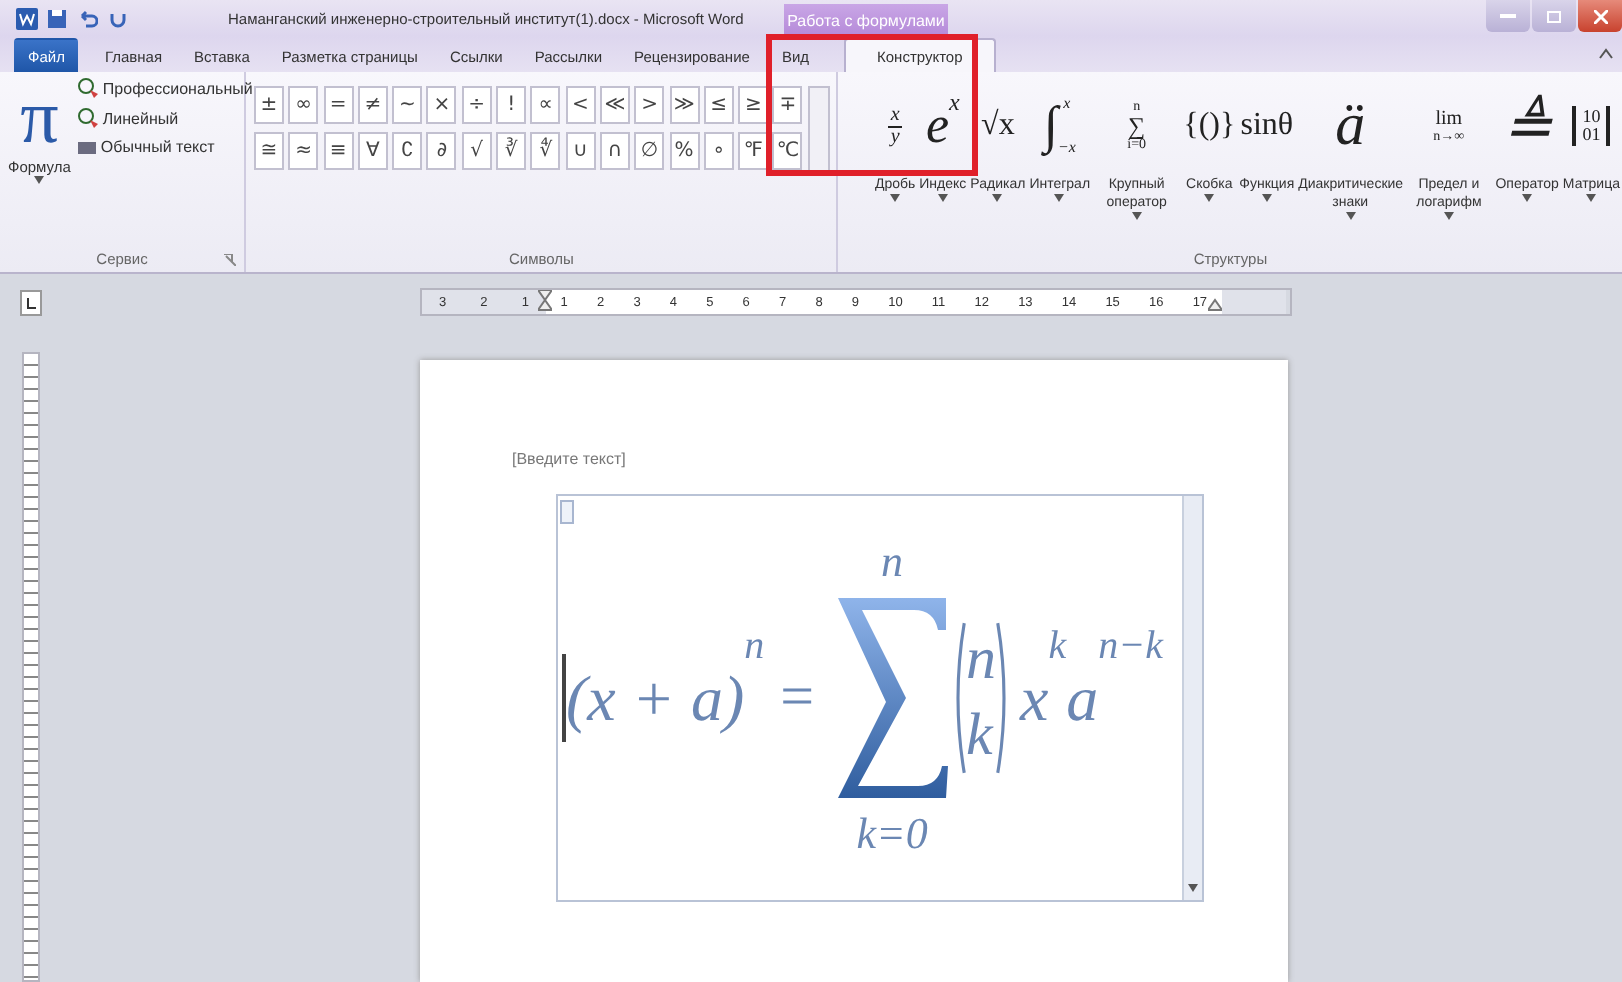  Describe the element at coordinates (1527, 127) in the screenshot. I see `glyph-text: ≜` at that location.